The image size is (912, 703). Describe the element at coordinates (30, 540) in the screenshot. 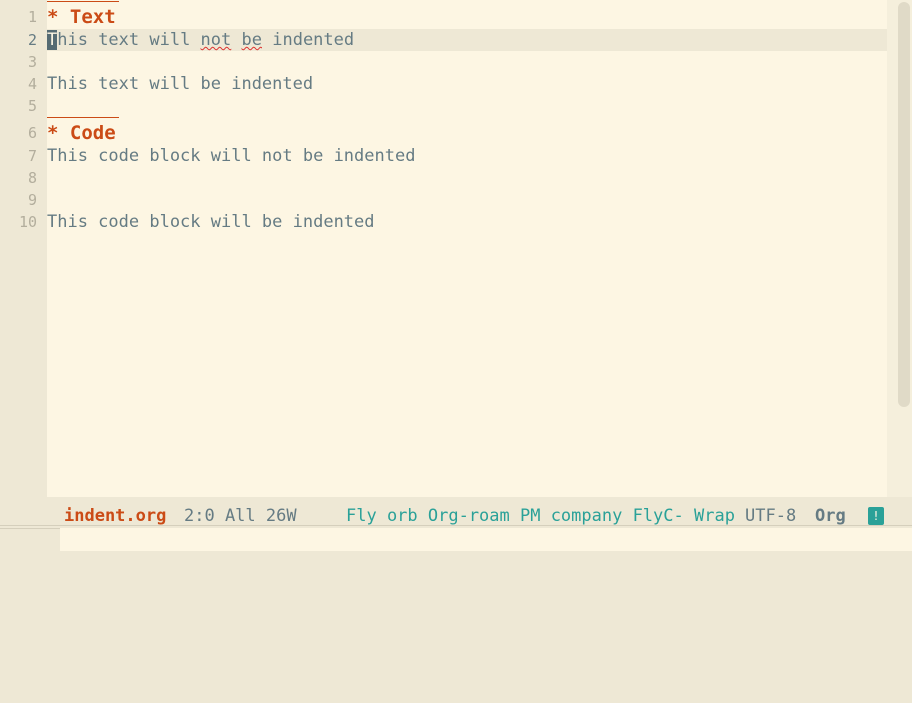

I see `minibuffer-fringe` at that location.